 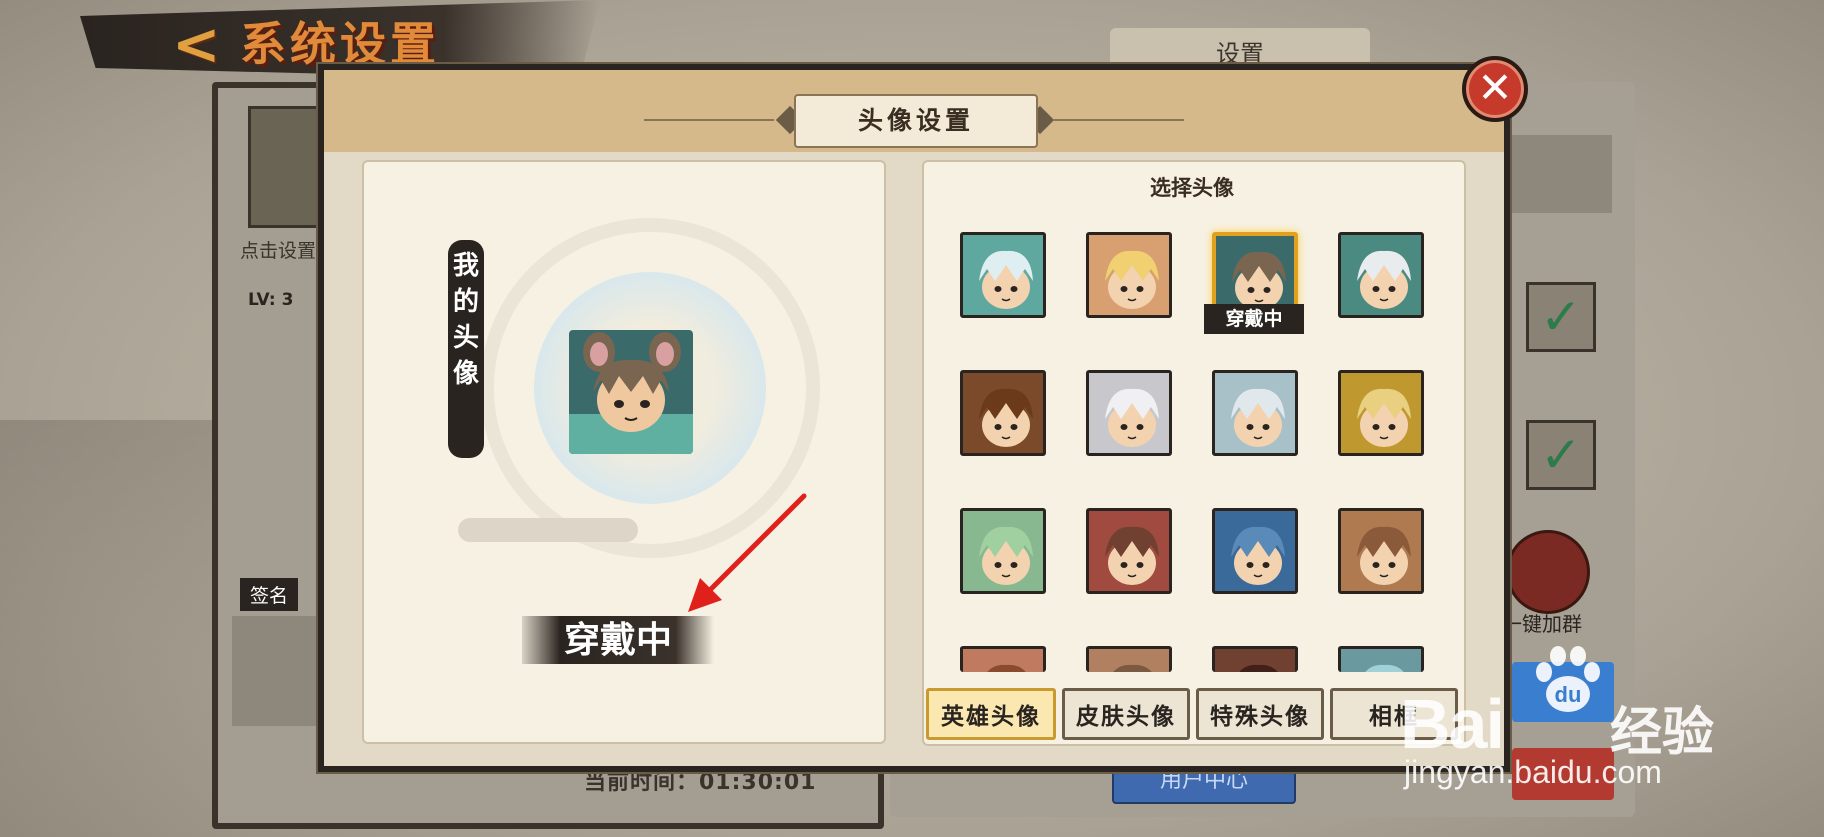 I want to click on choose-avatar-label: 选择头像, so click(x=1192, y=187).